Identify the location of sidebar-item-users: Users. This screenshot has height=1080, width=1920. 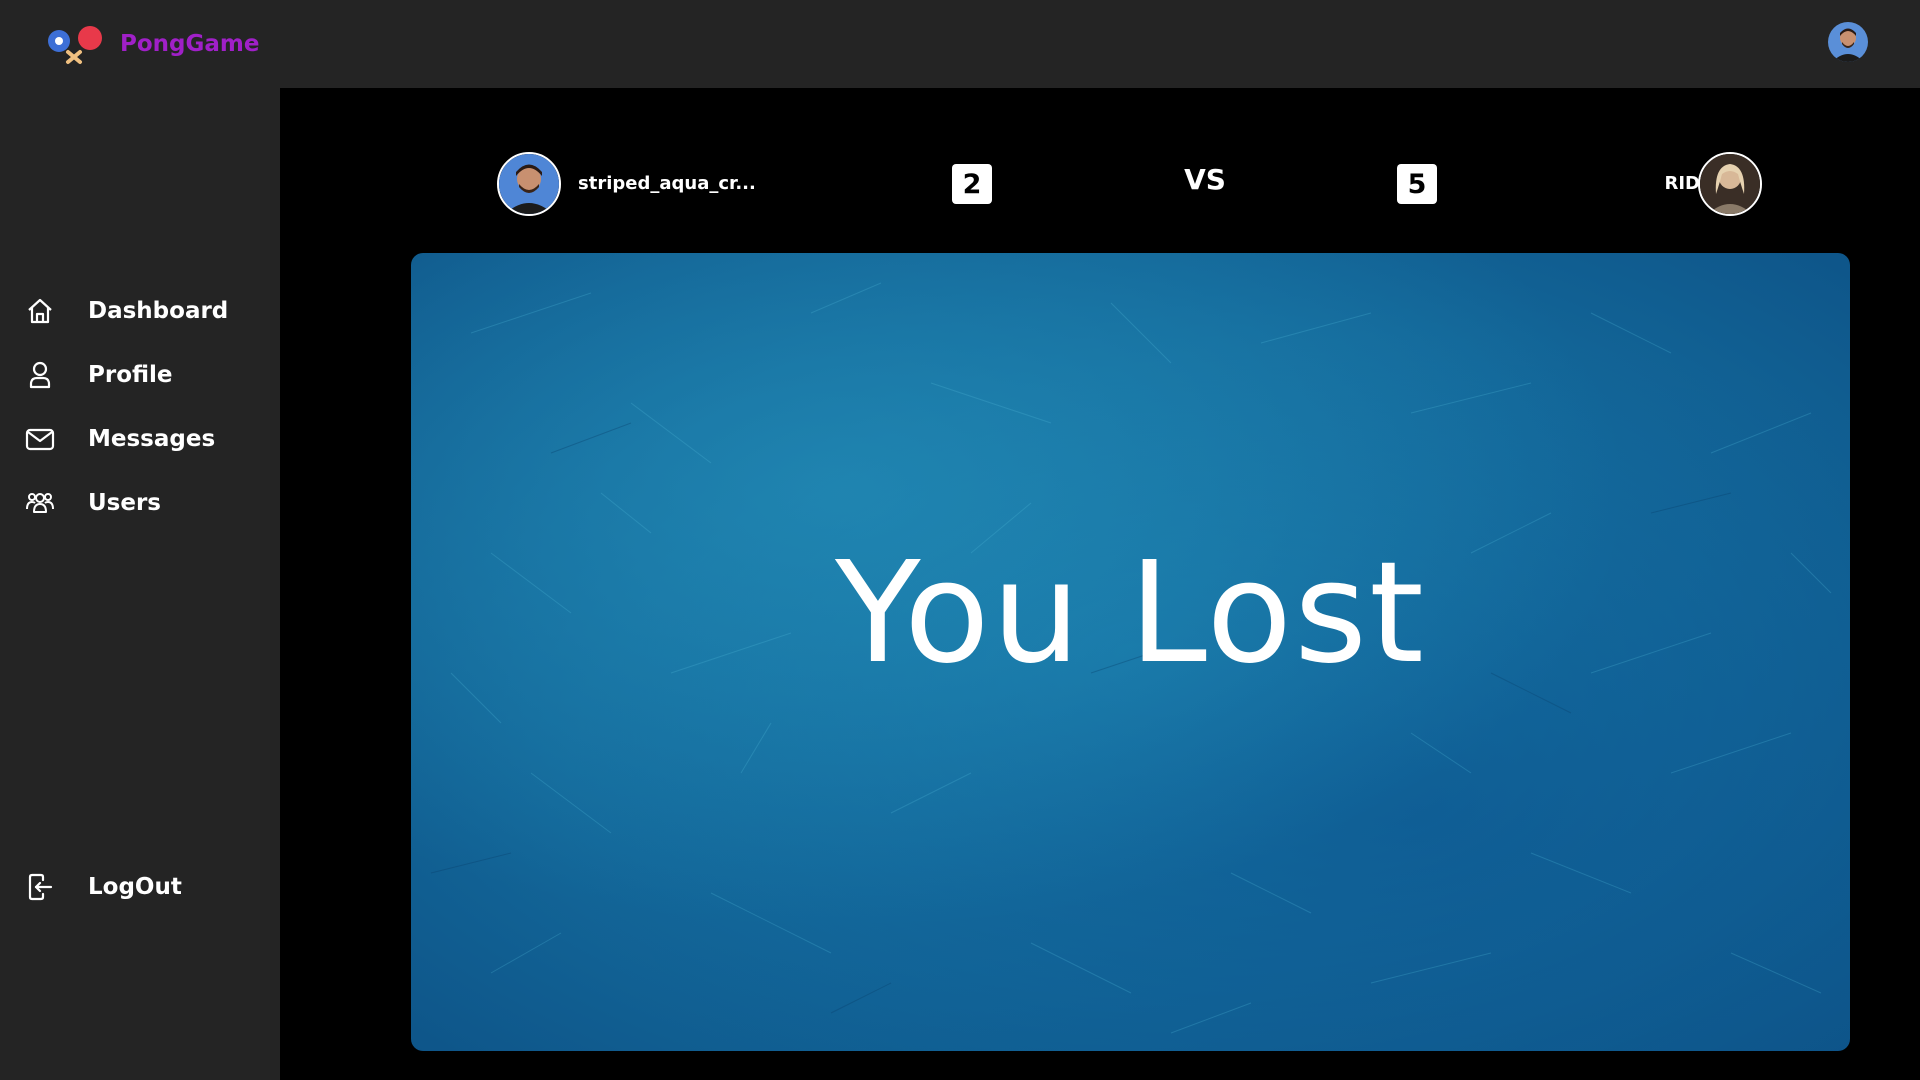
(144, 503).